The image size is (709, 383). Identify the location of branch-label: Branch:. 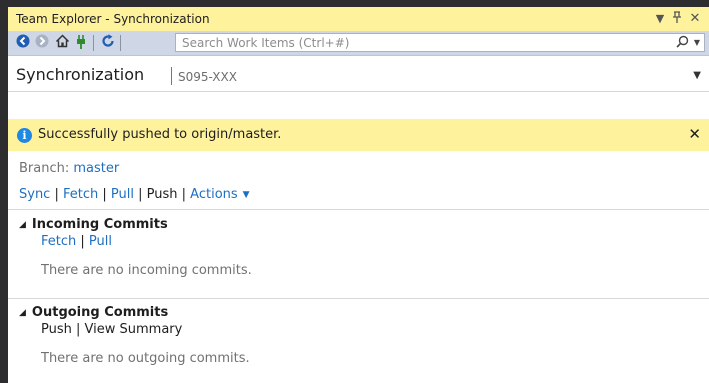
(44, 168).